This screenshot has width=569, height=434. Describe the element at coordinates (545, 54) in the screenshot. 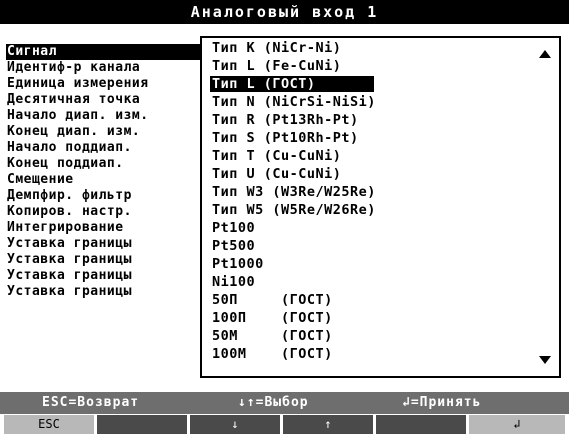

I see `scroll-up-arrow-icon` at that location.